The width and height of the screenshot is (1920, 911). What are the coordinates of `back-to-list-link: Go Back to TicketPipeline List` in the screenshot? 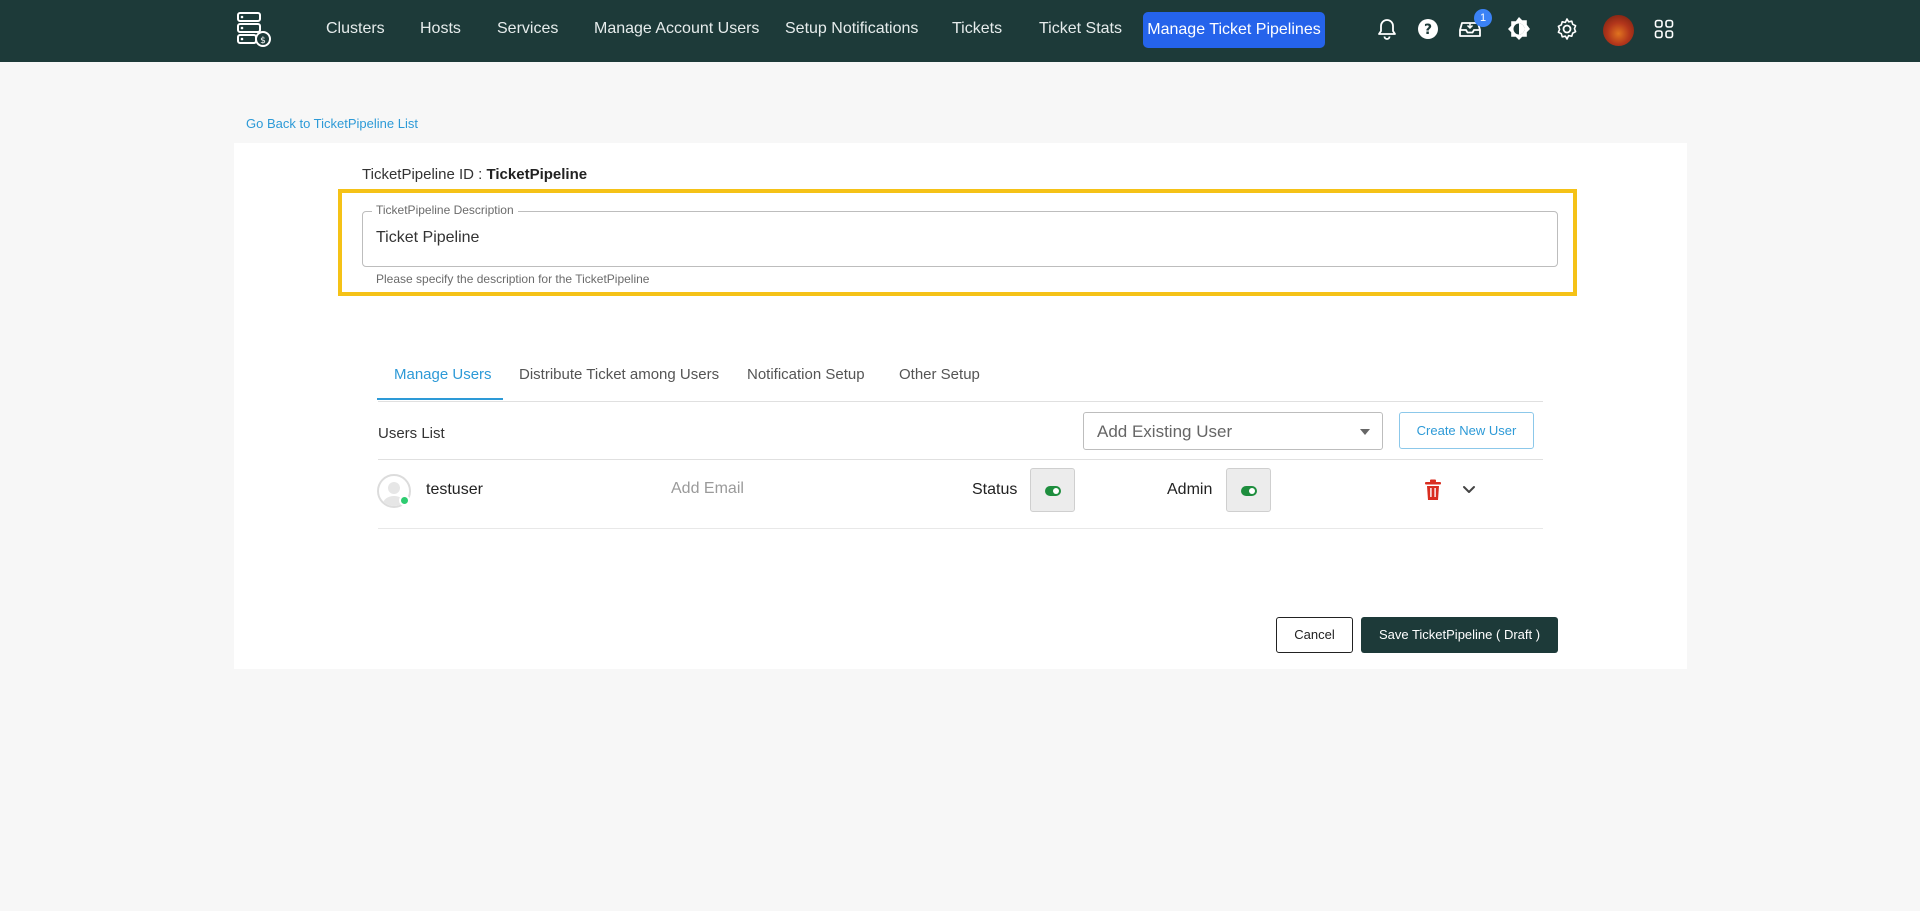 It's located at (332, 123).